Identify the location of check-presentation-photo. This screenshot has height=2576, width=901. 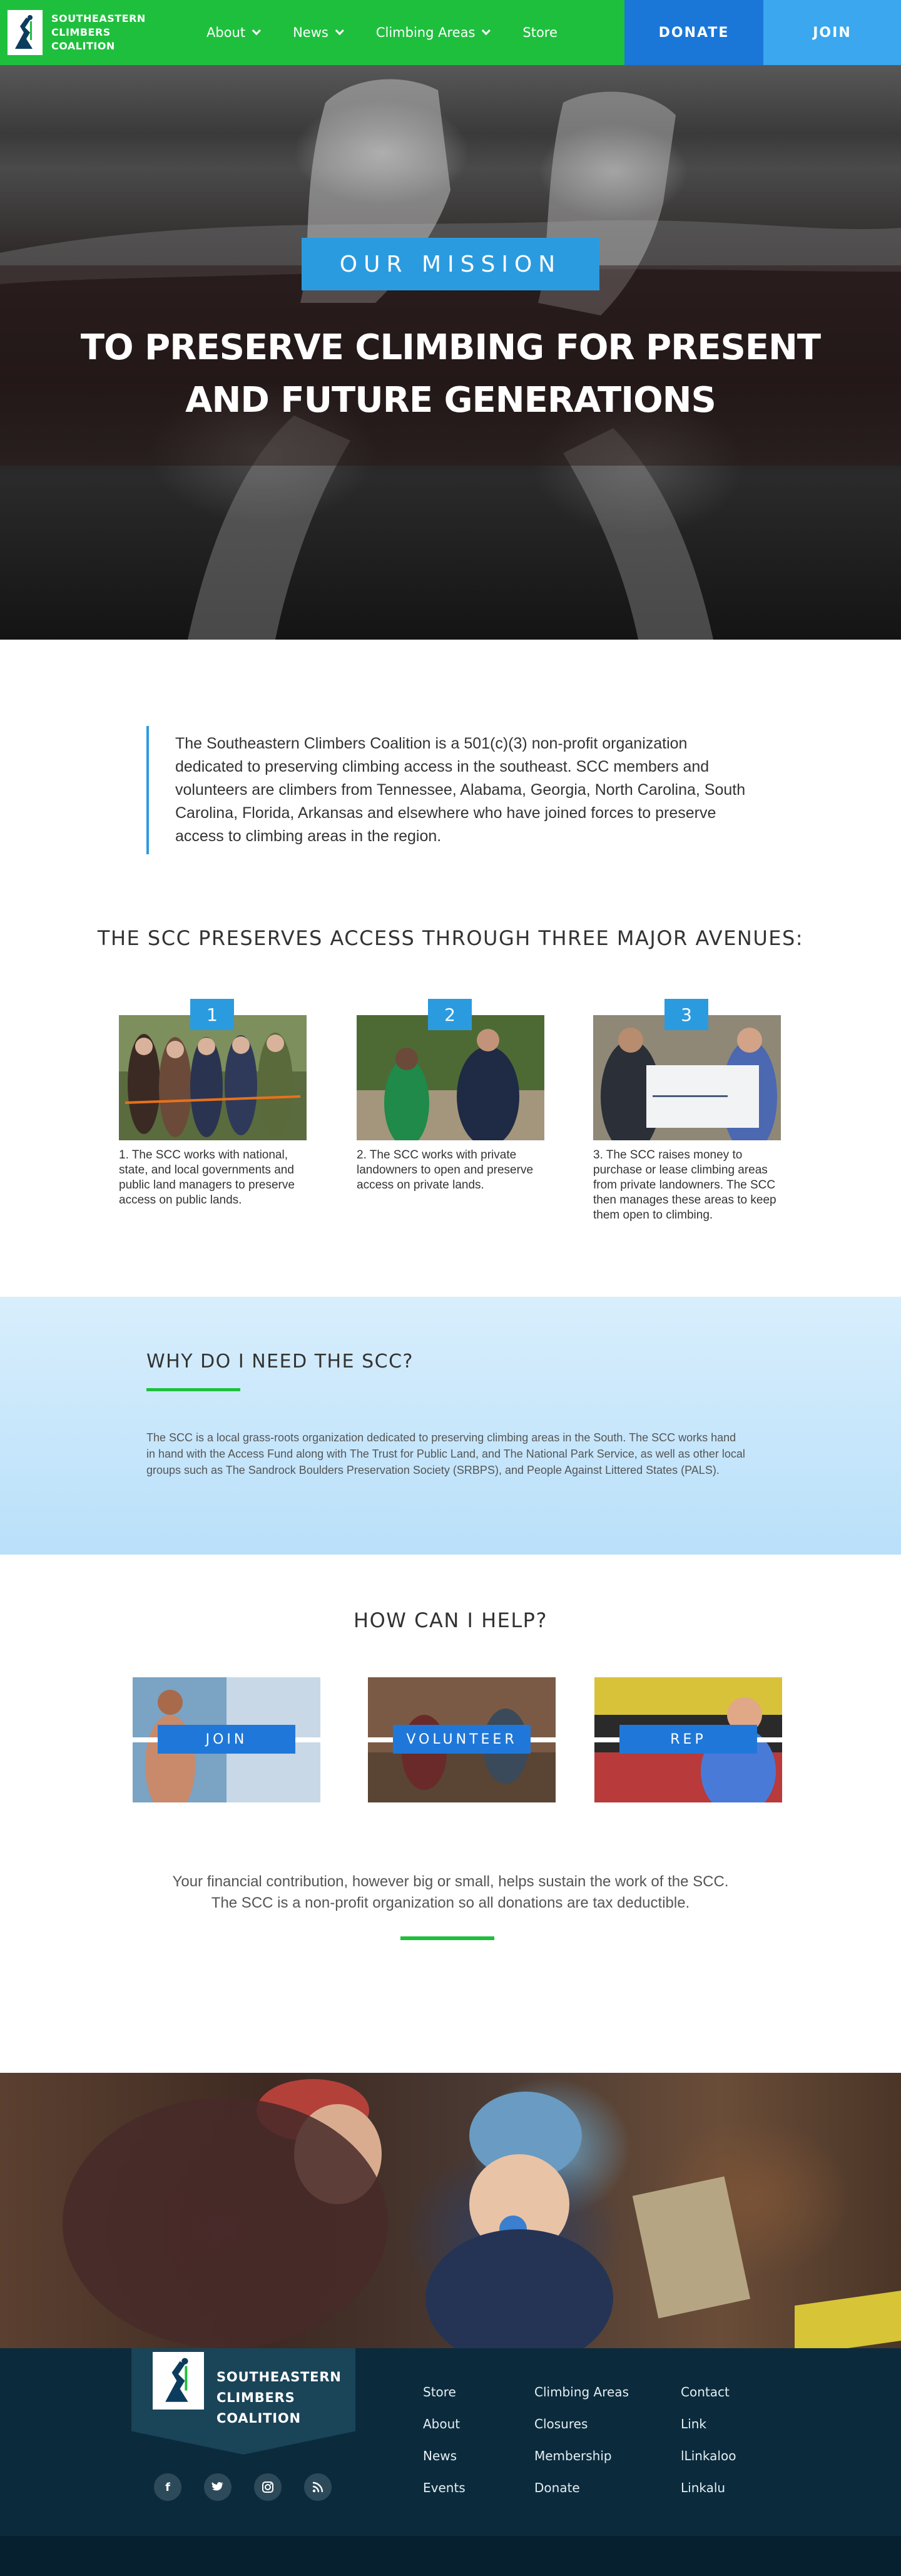
(687, 1077).